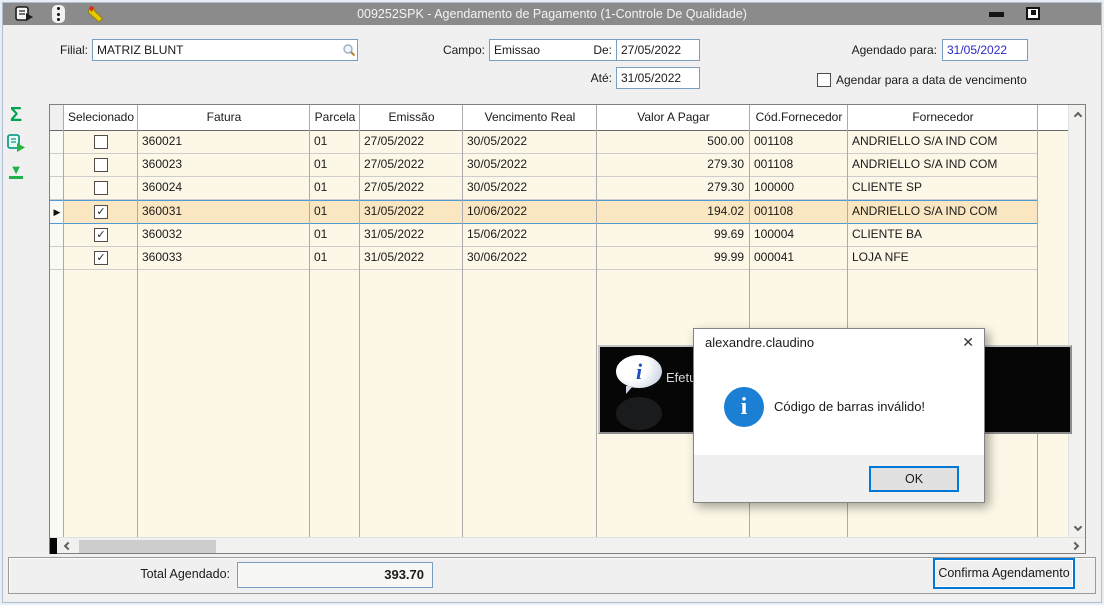  I want to click on horizontal-scrollbar, so click(567, 545).